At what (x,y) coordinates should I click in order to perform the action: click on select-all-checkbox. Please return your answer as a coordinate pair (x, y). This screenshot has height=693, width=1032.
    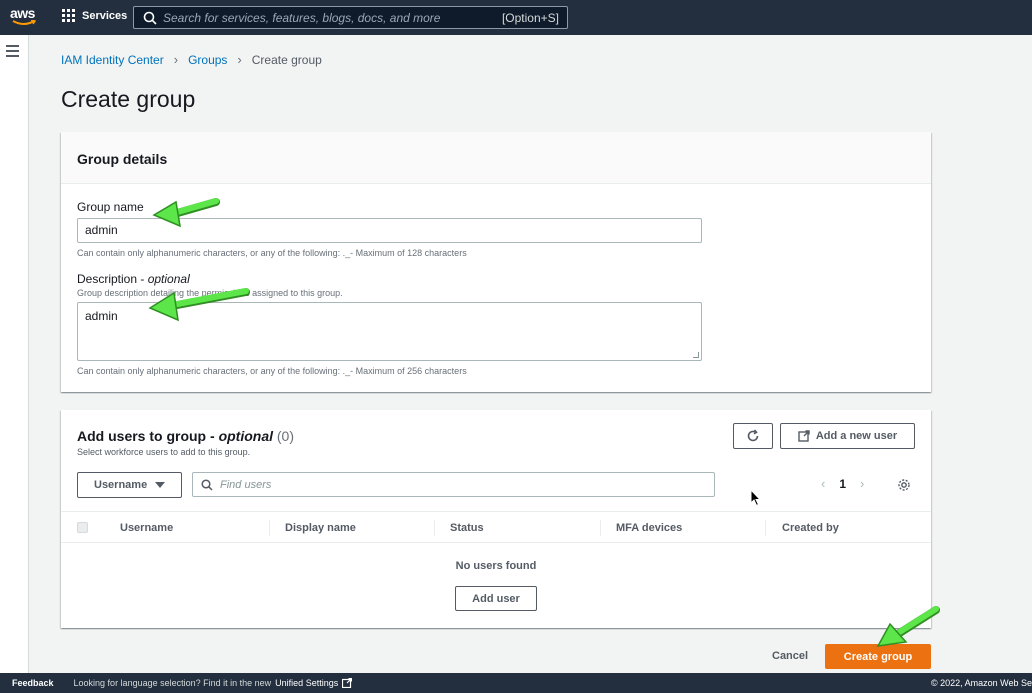
    Looking at the image, I should click on (82, 527).